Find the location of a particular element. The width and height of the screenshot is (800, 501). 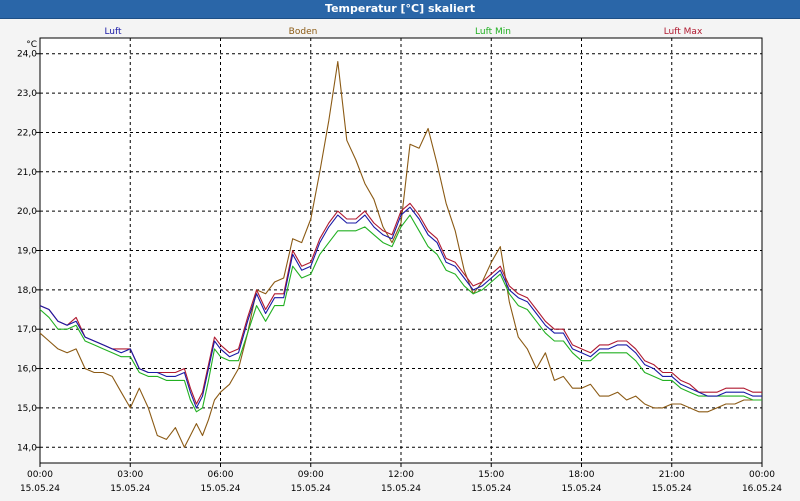

y-tick-label: 14,0 is located at coordinates (27, 448).